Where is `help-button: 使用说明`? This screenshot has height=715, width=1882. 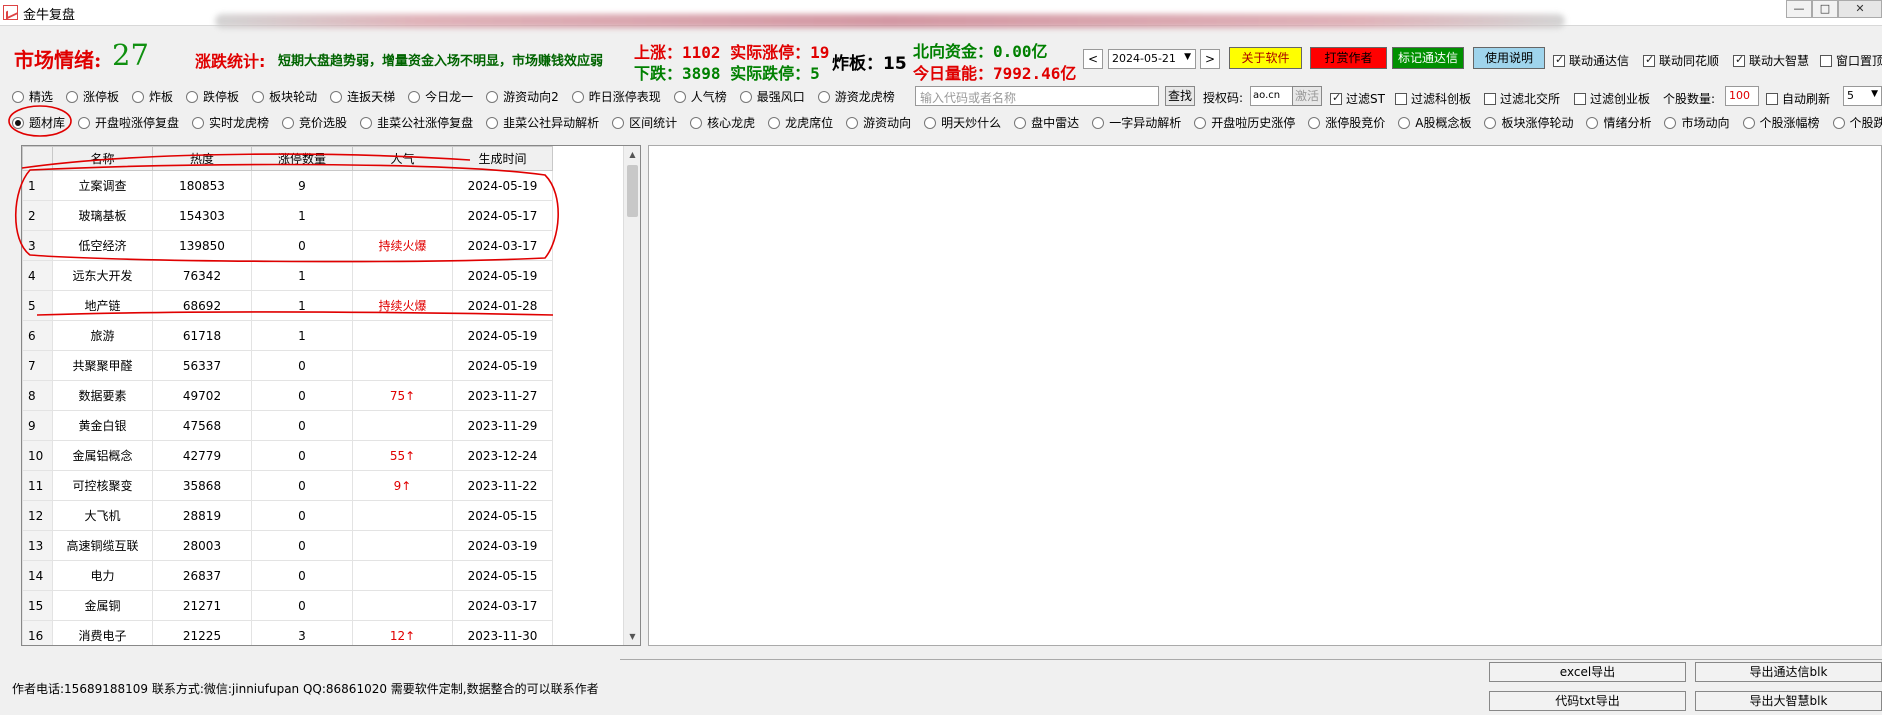
help-button: 使用说明 is located at coordinates (1509, 58).